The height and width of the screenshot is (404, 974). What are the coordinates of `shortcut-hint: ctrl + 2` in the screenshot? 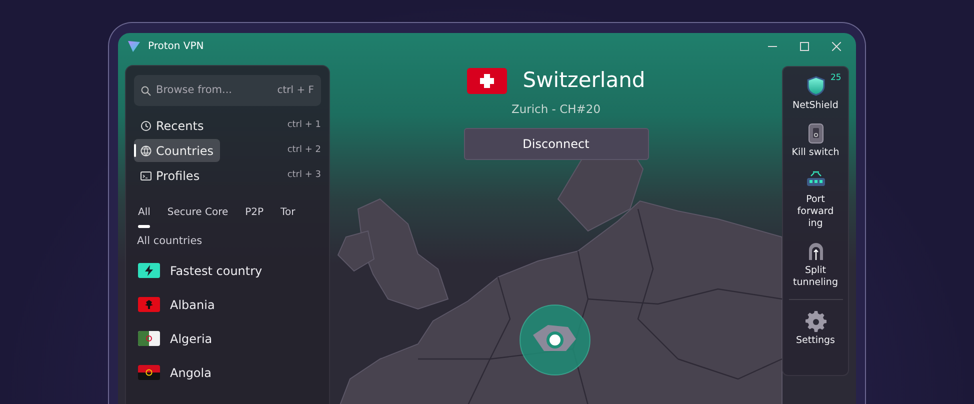 It's located at (304, 150).